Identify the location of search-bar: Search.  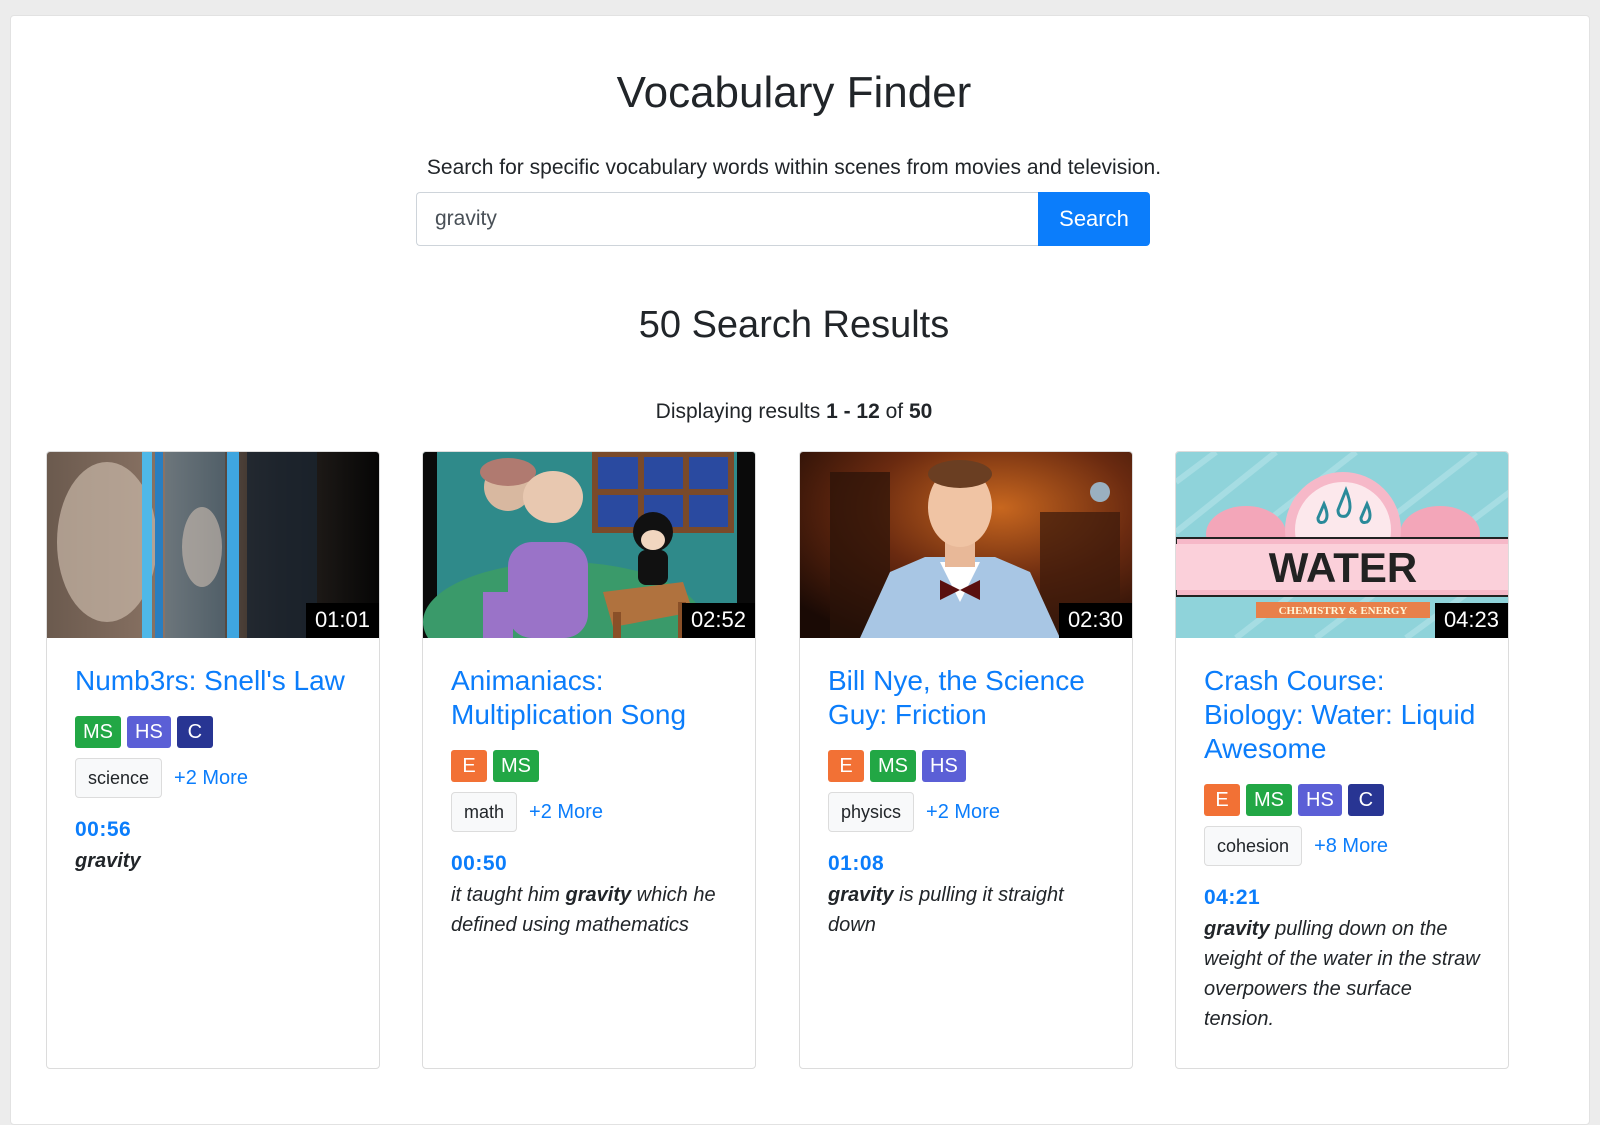
(783, 219).